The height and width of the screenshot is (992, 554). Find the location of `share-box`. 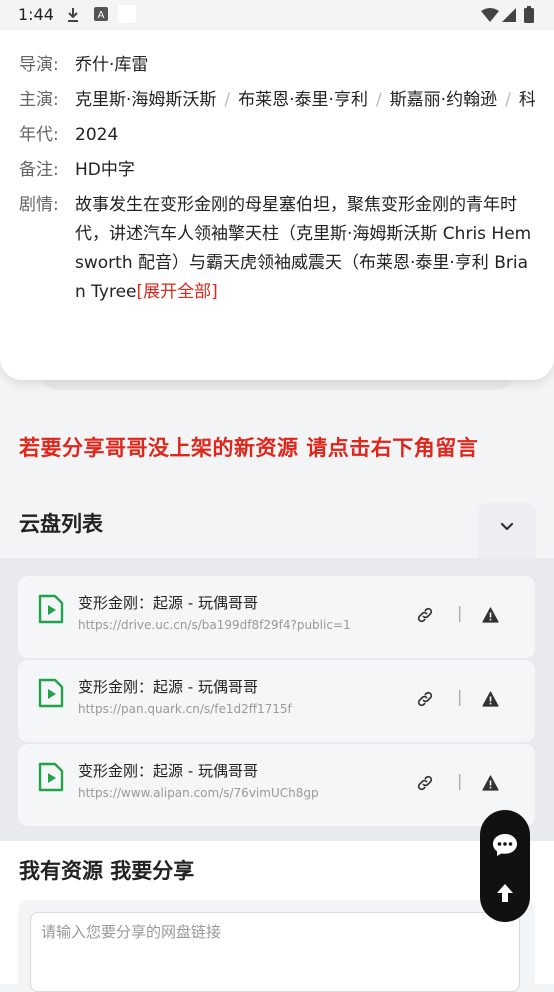

share-box is located at coordinates (276, 946).